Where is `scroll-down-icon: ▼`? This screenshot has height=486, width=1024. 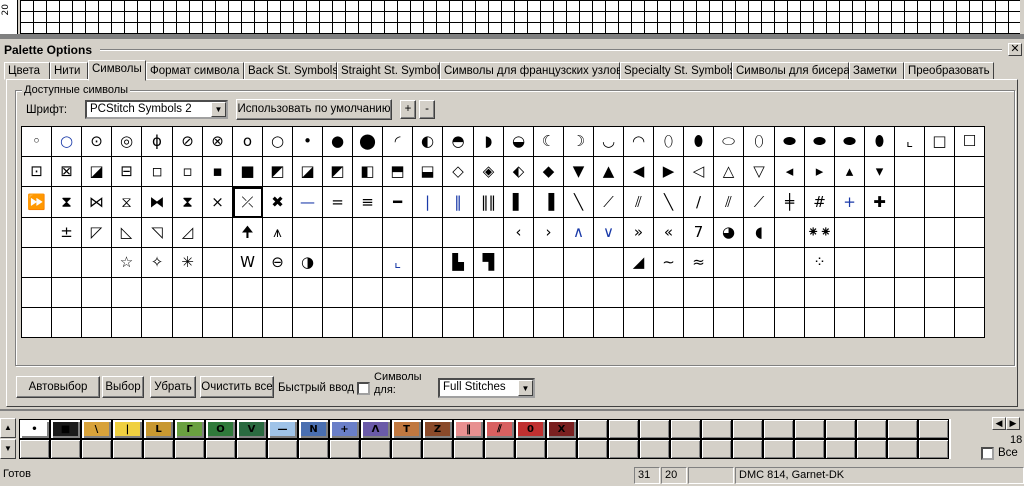
scroll-down-icon: ▼ is located at coordinates (8, 449).